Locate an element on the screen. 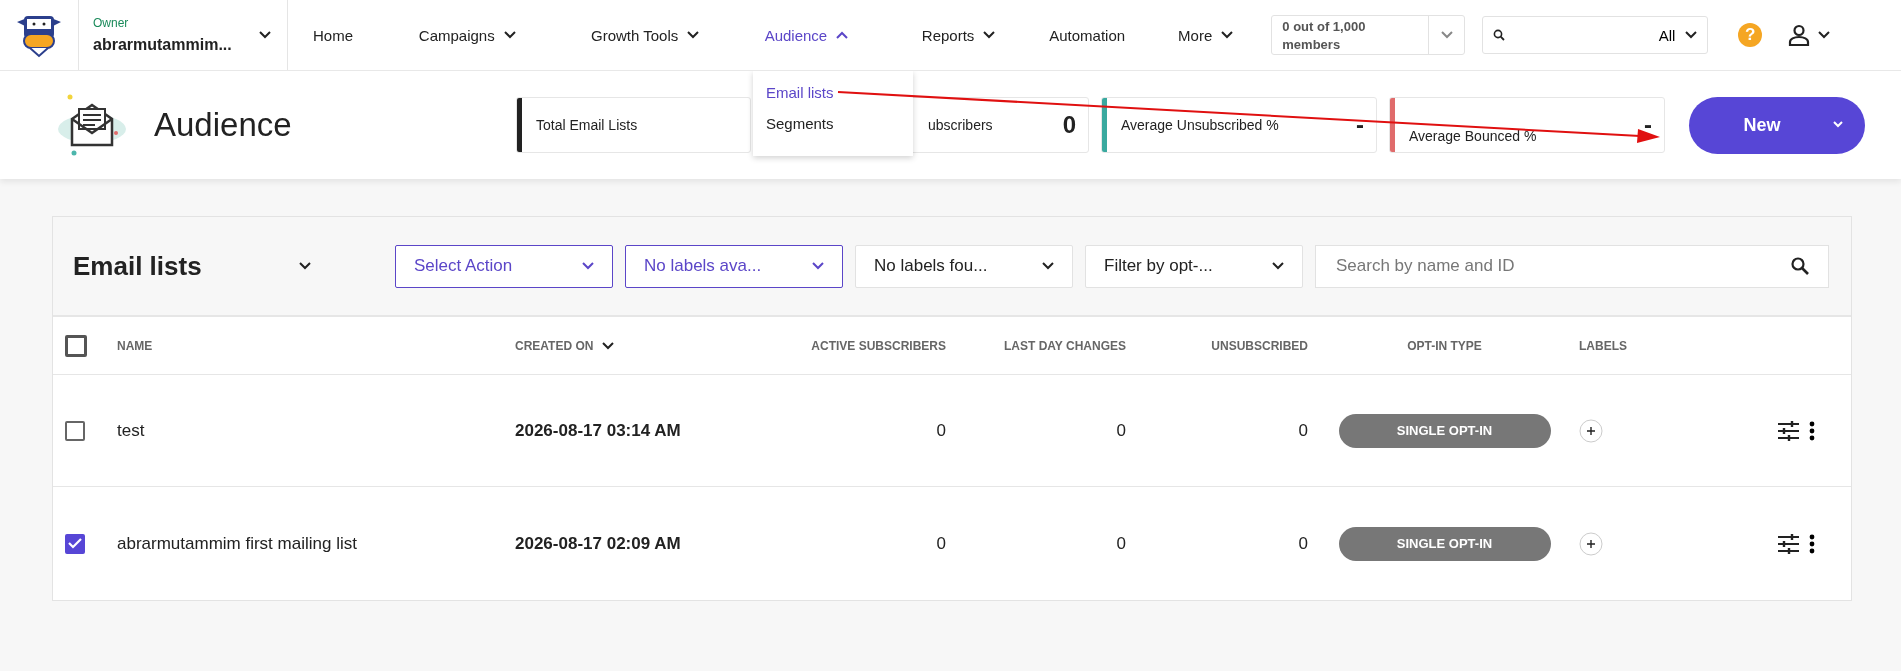 Image resolution: width=1901 pixels, height=671 pixels. list-name: test is located at coordinates (316, 430).